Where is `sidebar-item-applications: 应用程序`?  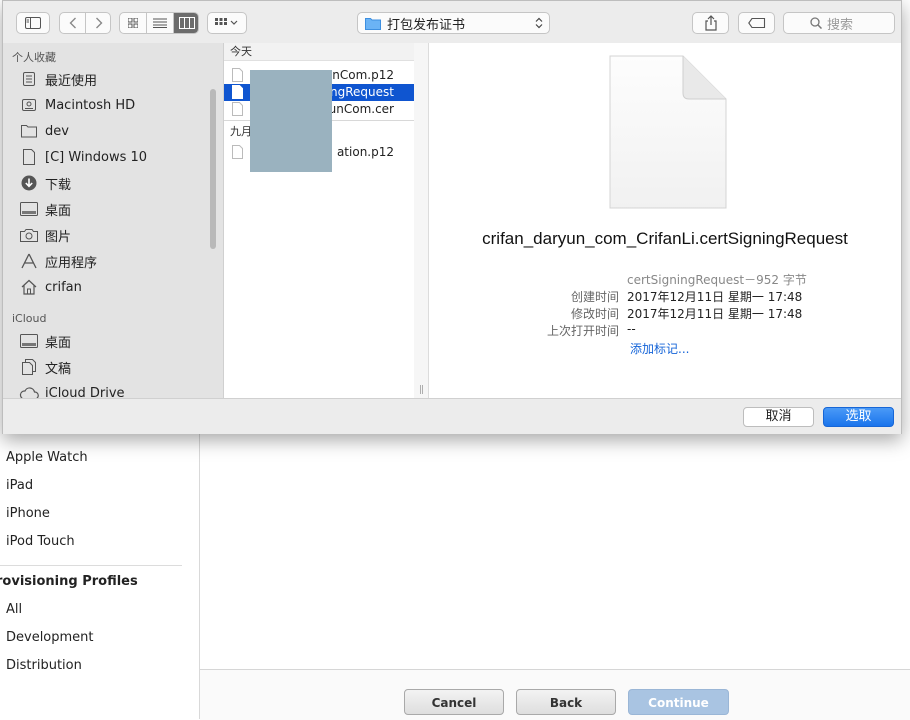 sidebar-item-applications: 应用程序 is located at coordinates (58, 261).